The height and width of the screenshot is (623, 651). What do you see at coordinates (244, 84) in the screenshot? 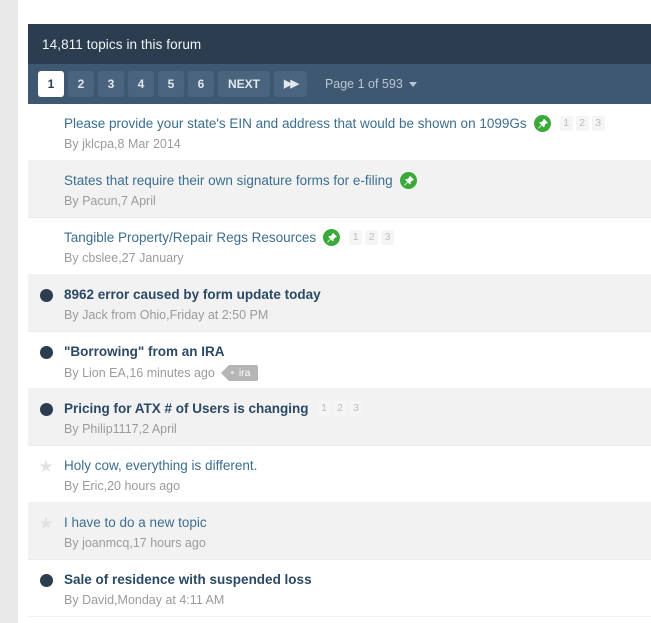
I see `next-page-button: NEXT` at bounding box center [244, 84].